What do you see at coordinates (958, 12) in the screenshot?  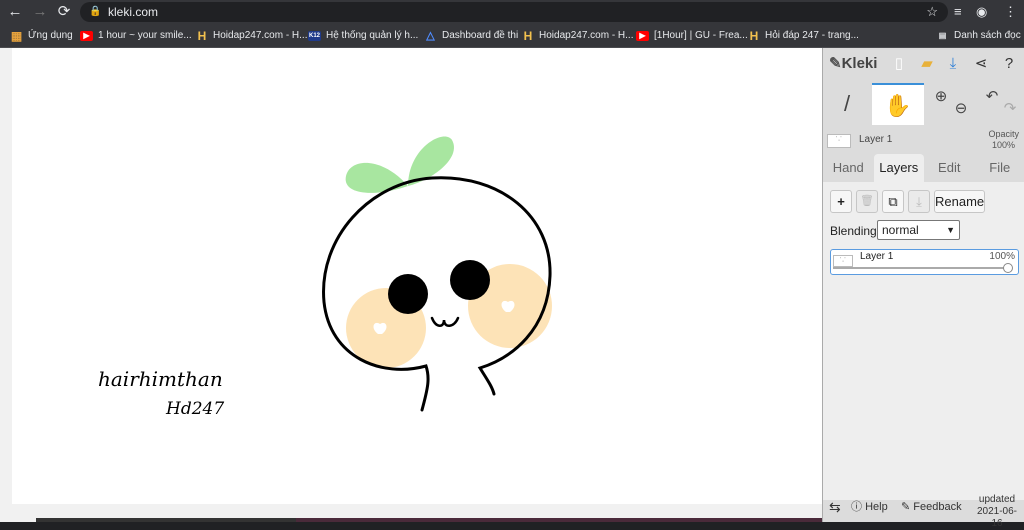 I see `reading-mode-icon: ≡` at bounding box center [958, 12].